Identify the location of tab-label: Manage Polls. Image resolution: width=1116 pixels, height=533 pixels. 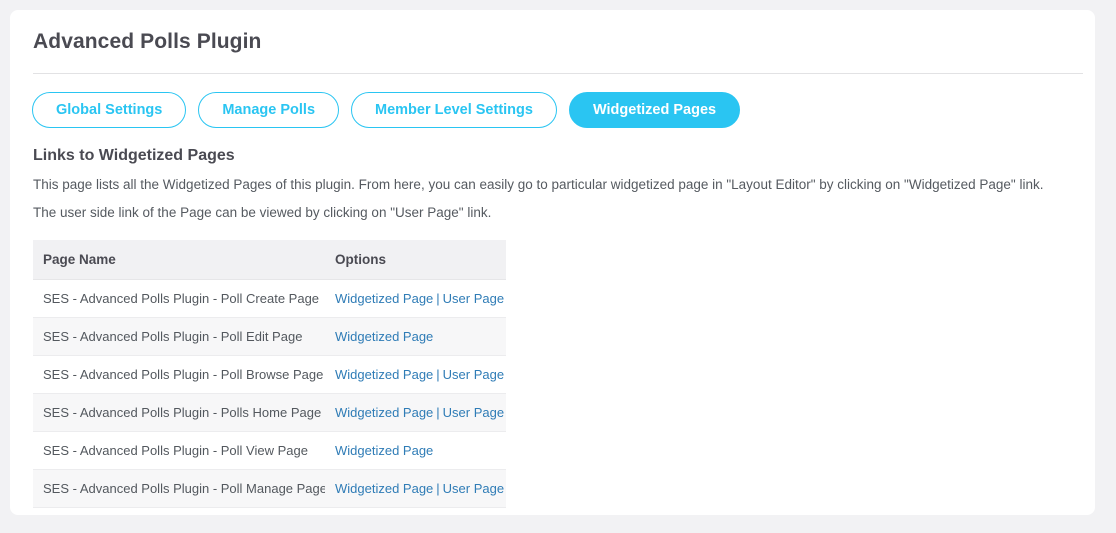
(269, 110).